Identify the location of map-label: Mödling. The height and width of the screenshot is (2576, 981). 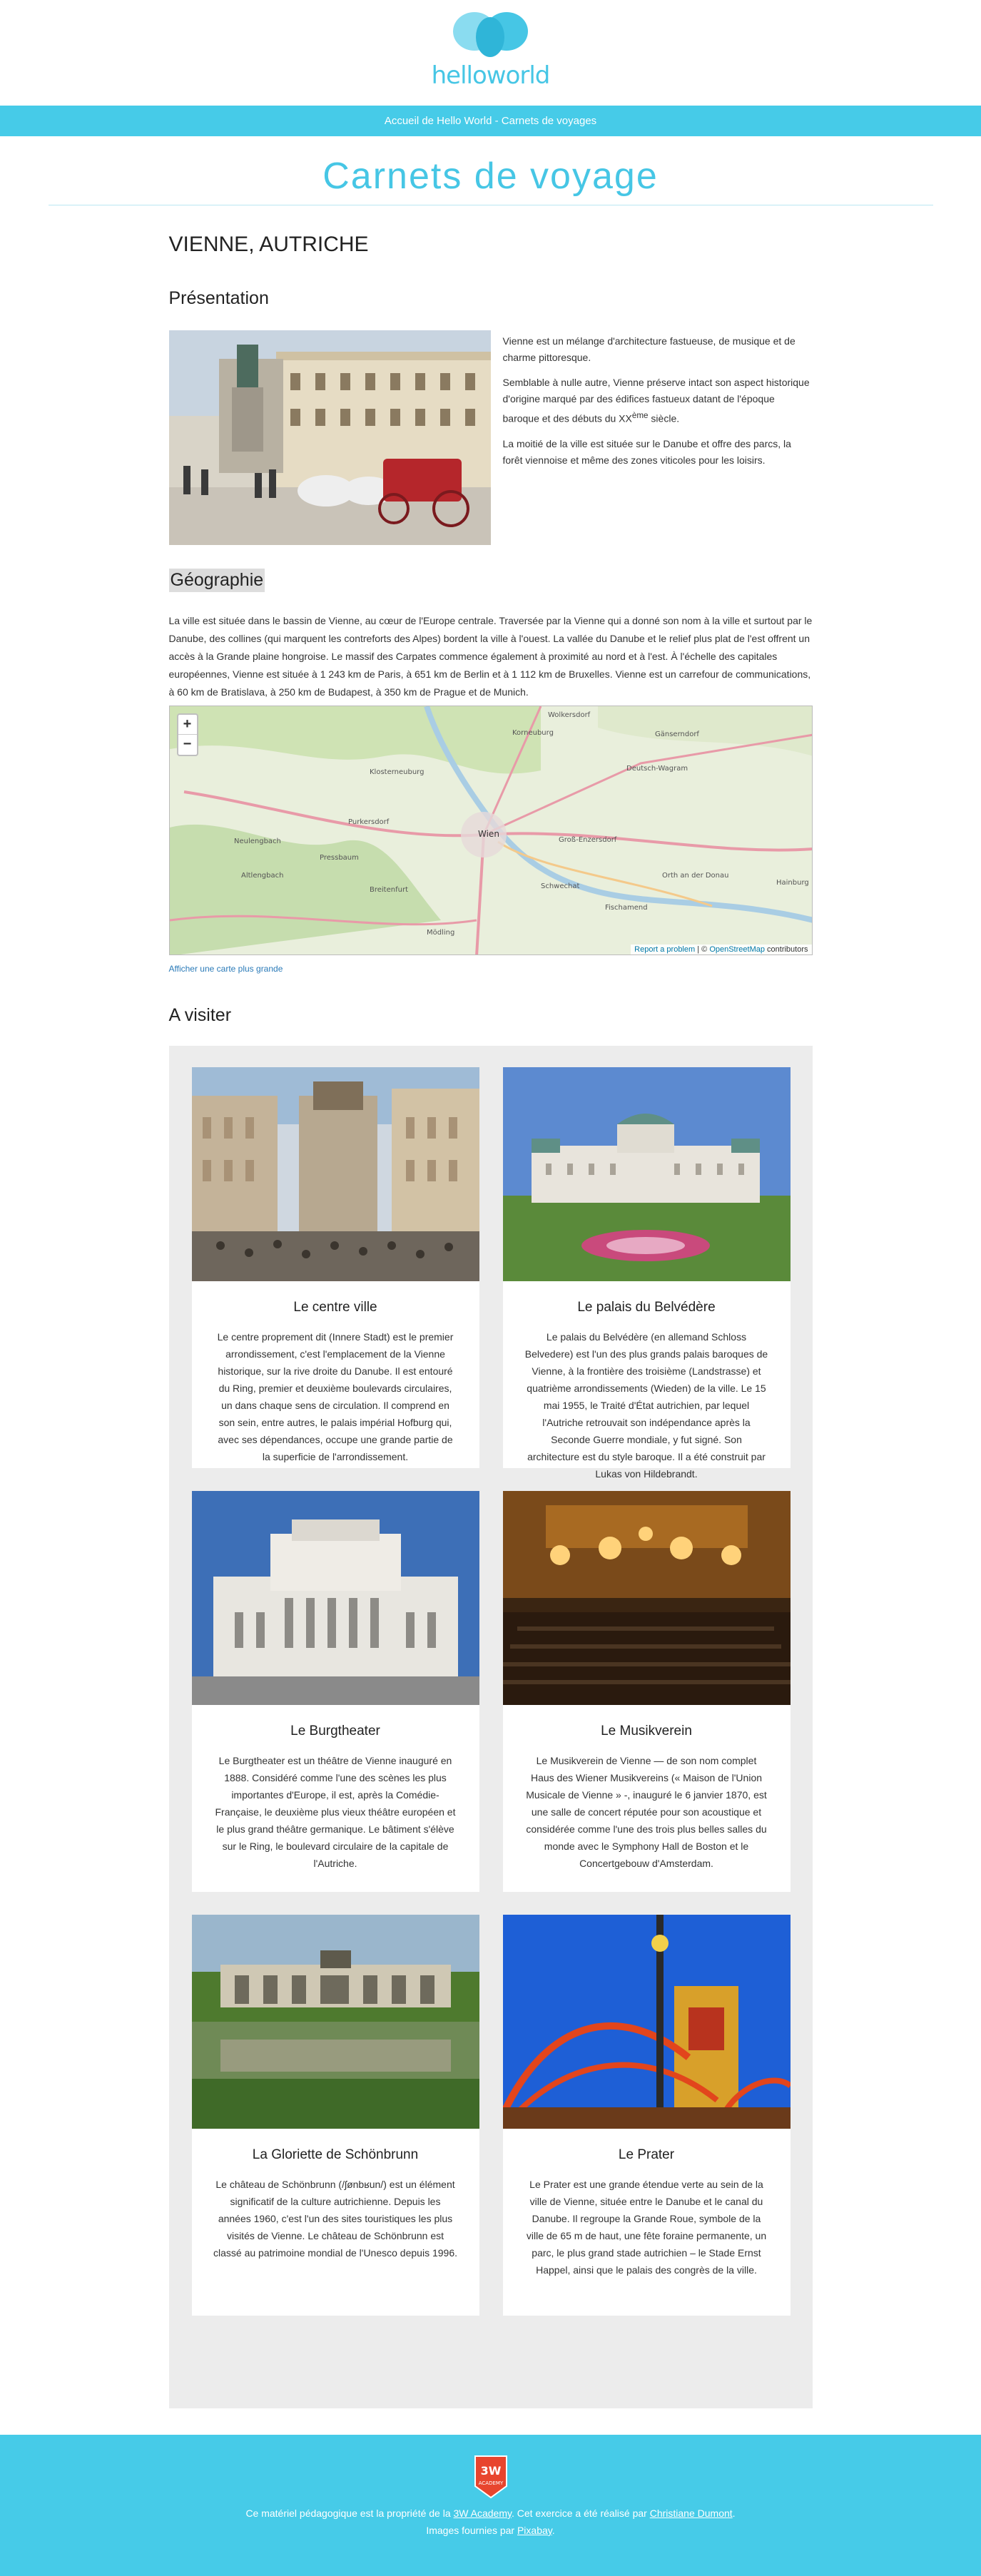
(440, 933).